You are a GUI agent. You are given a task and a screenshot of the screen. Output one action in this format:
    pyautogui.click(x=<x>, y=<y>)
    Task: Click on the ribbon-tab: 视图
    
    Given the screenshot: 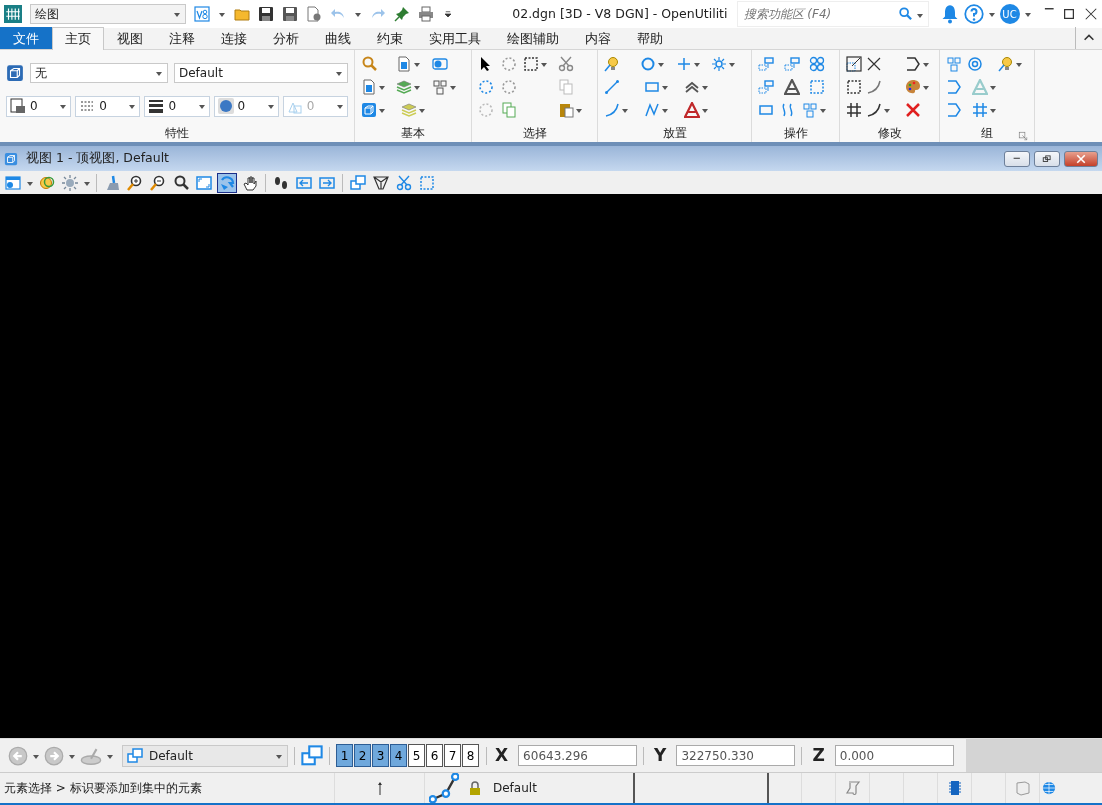 What is the action you would take?
    pyautogui.click(x=130, y=38)
    